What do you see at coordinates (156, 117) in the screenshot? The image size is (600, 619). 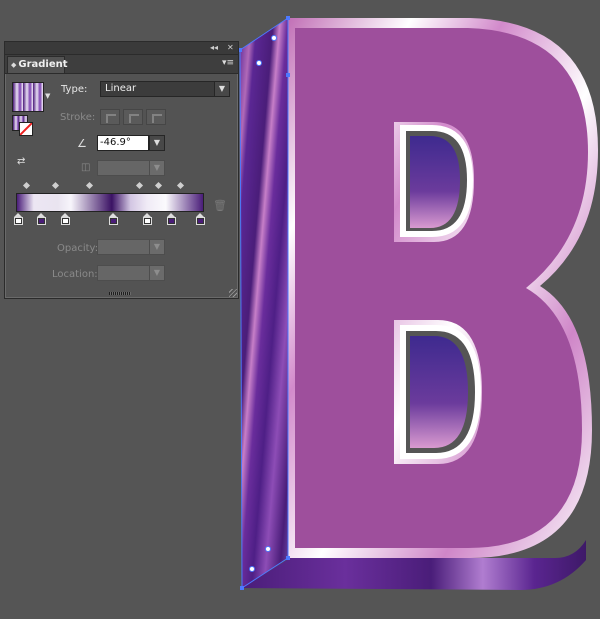 I see `stroke-across-button` at bounding box center [156, 117].